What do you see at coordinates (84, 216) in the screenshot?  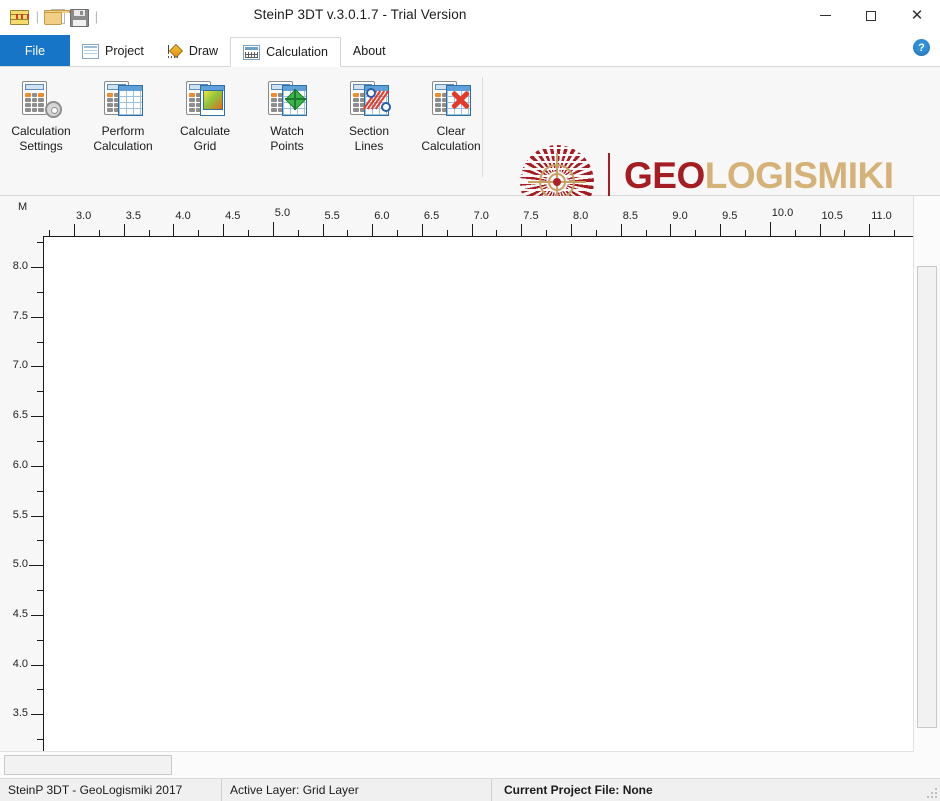 I see `h-ruler-label: 3.0` at bounding box center [84, 216].